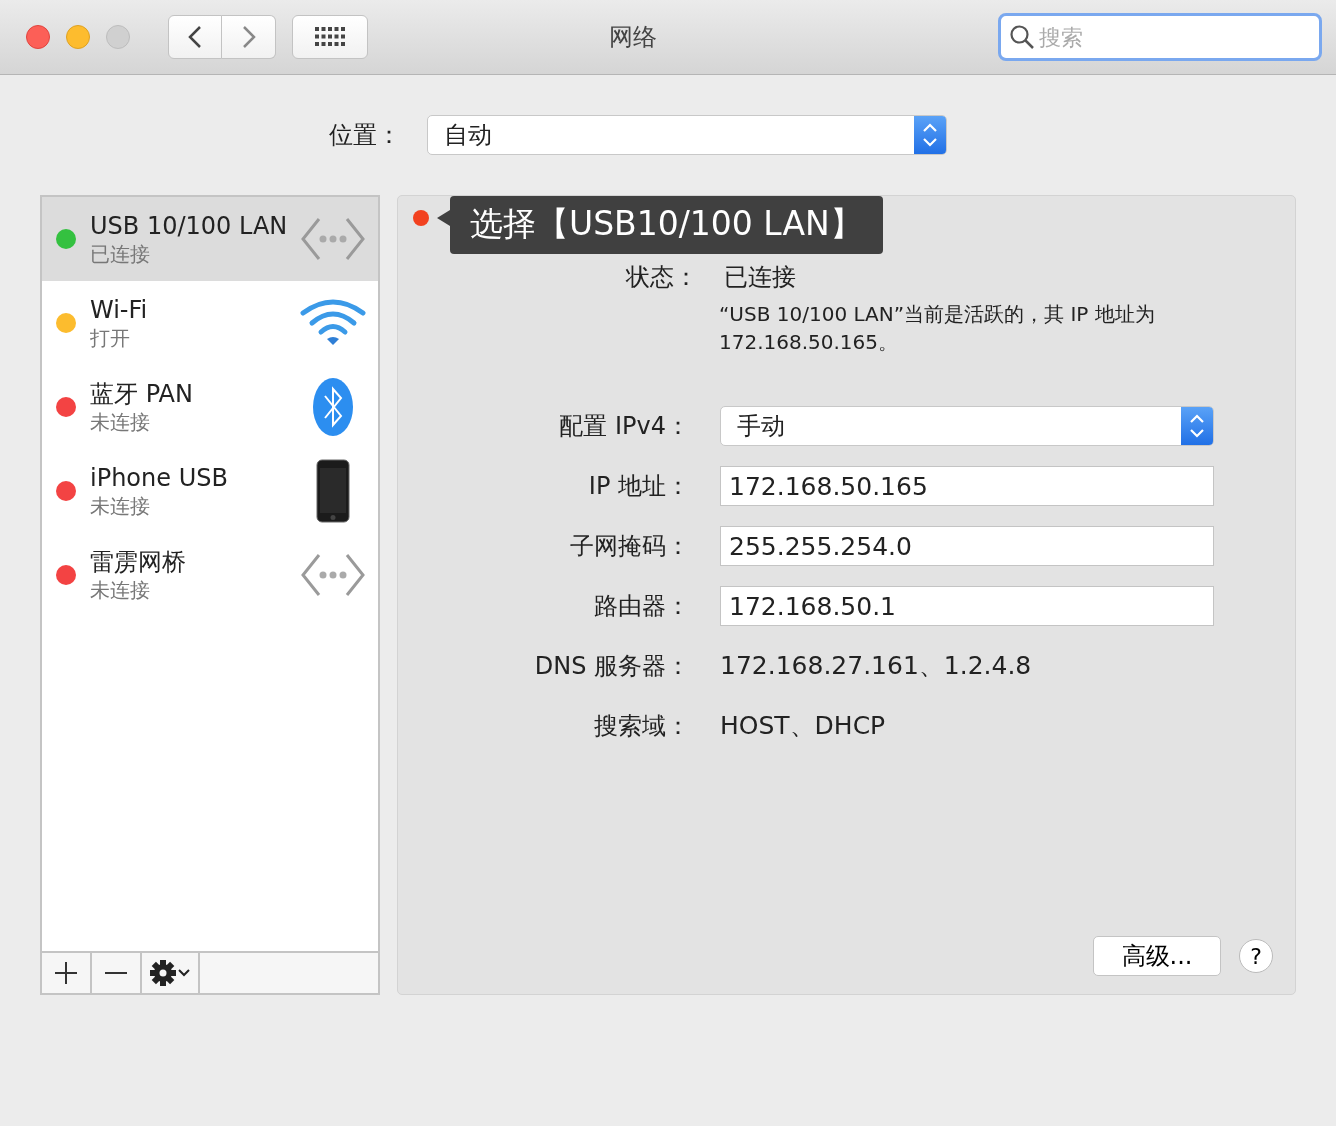 This screenshot has width=1336, height=1126. What do you see at coordinates (687, 135) in the screenshot?
I see `location-popup: 自动` at bounding box center [687, 135].